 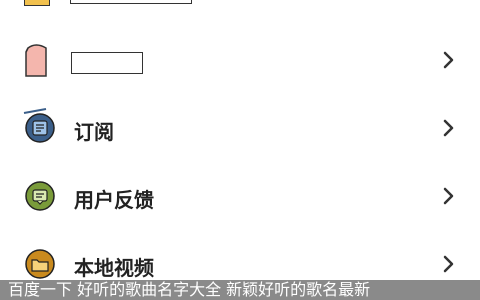 I want to click on item-label-placeholder-box, so click(x=107, y=63).